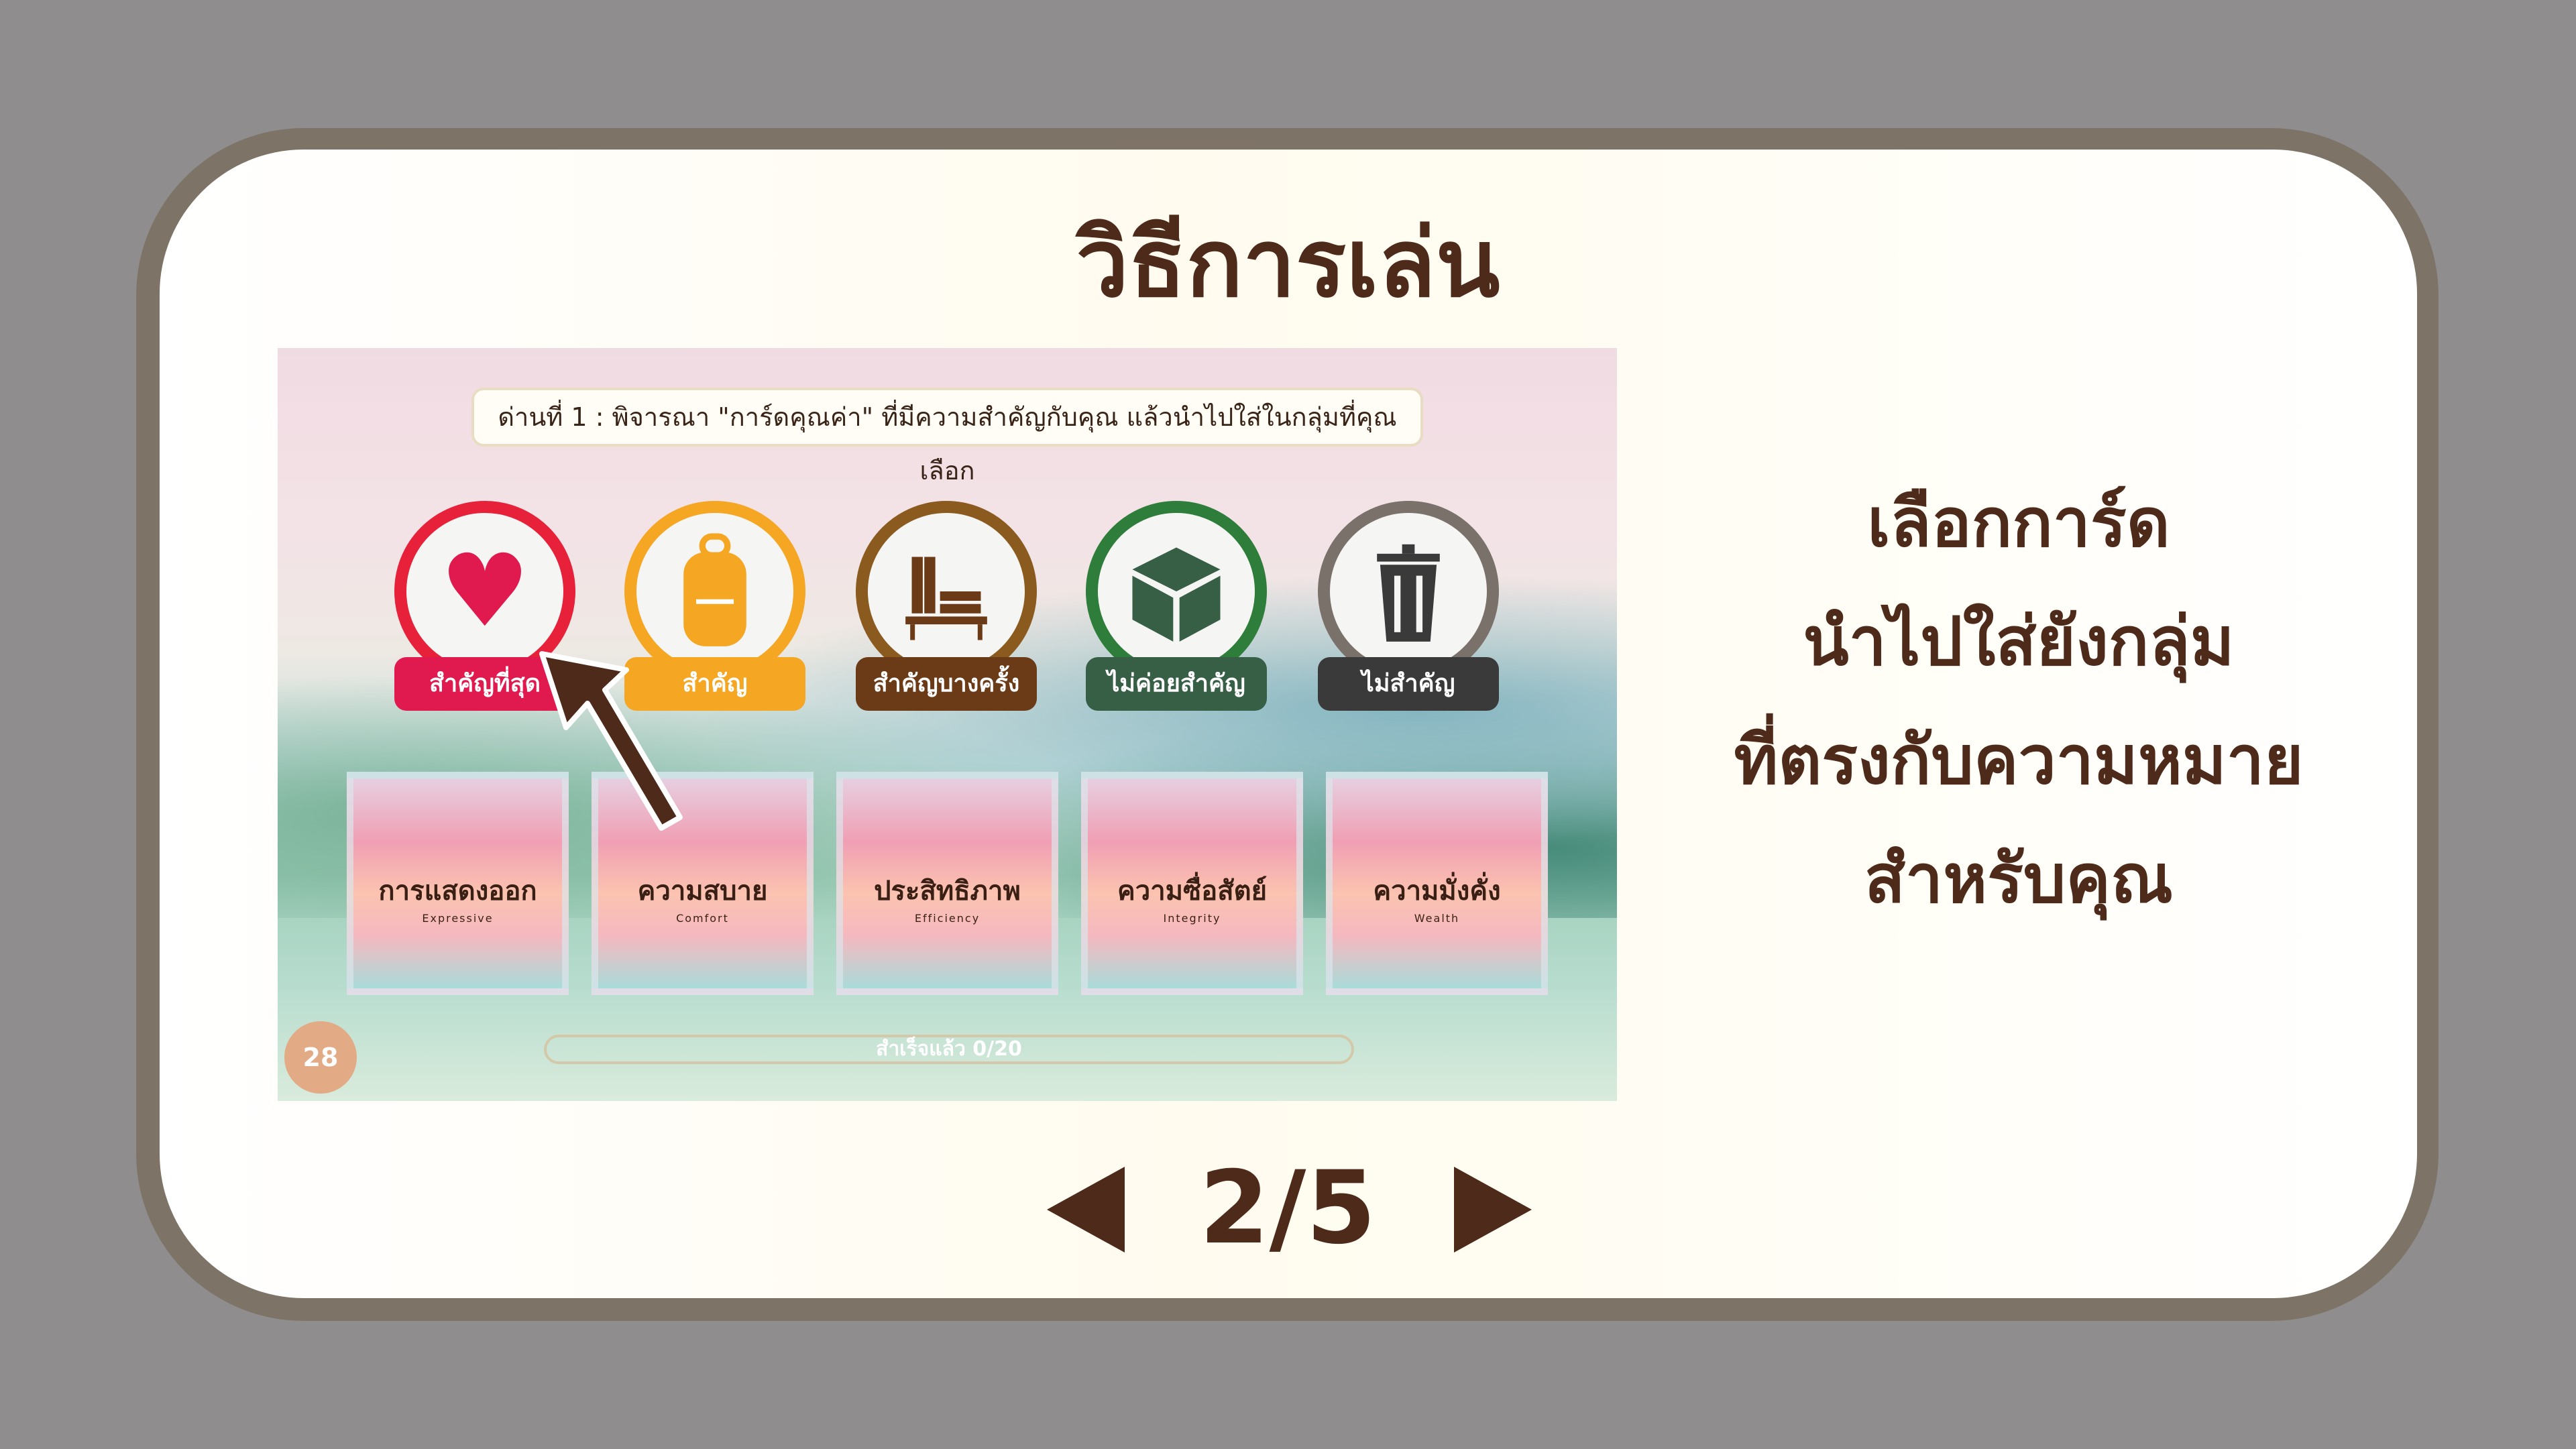 The image size is (2576, 1449). What do you see at coordinates (1288, 264) in the screenshot?
I see `page-title: วิธีการเล่น` at bounding box center [1288, 264].